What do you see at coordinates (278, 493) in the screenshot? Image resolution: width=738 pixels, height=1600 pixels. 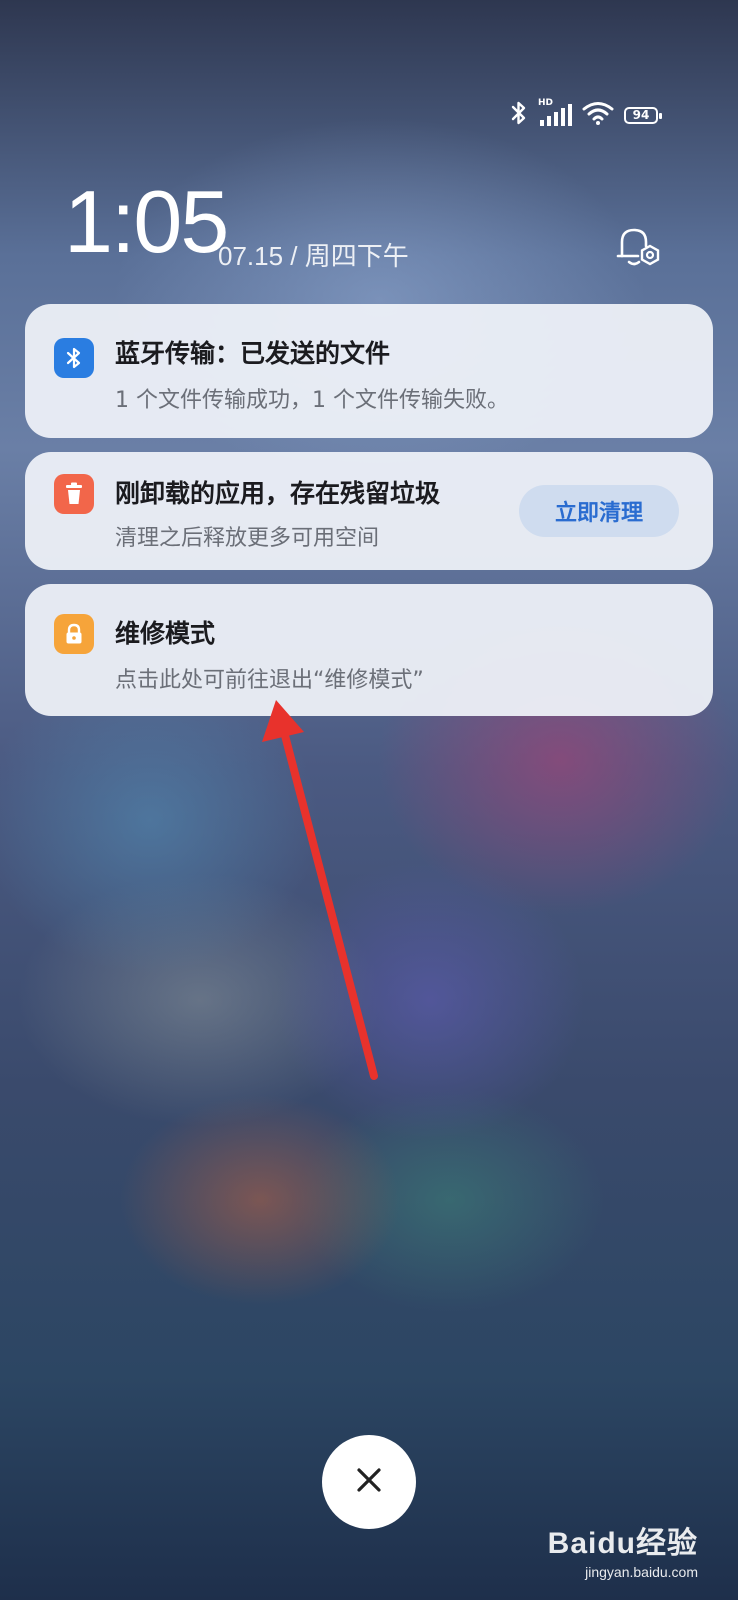 I see `notification-title: 刚卸载的应用，存在残留垃圾` at bounding box center [278, 493].